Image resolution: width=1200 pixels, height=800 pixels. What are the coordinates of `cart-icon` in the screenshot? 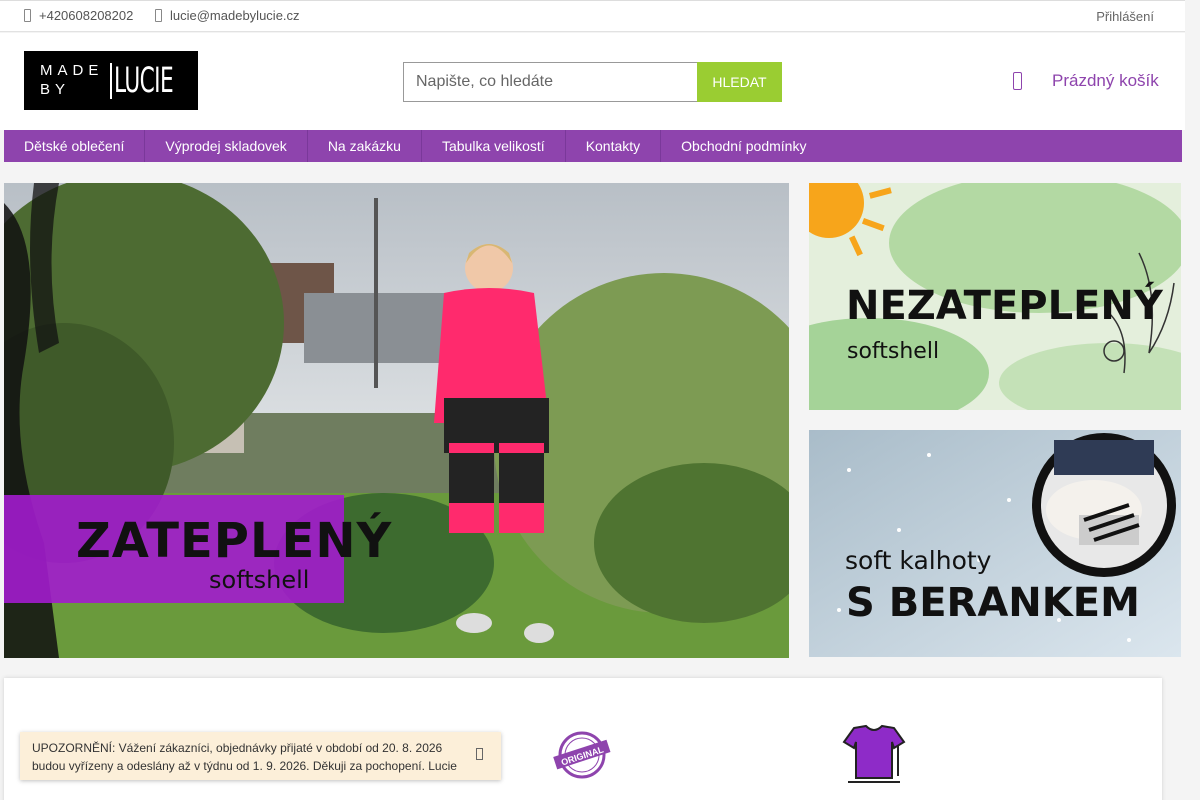 It's located at (1017, 81).